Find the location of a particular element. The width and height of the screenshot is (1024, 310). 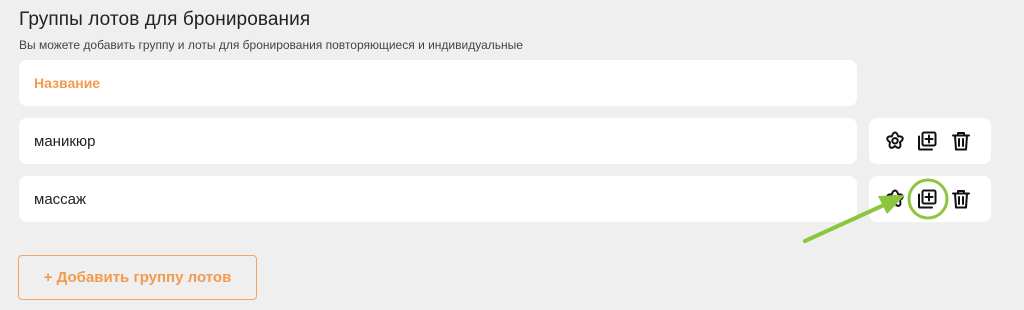

table-header: Название is located at coordinates (438, 83).